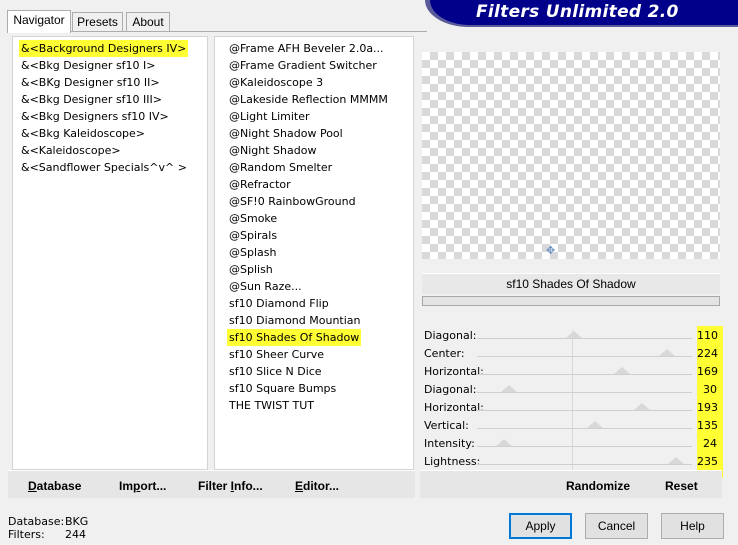 Image resolution: width=738 pixels, height=545 pixels. Describe the element at coordinates (572, 462) in the screenshot. I see `parameter-row: Lightness: 235` at that location.